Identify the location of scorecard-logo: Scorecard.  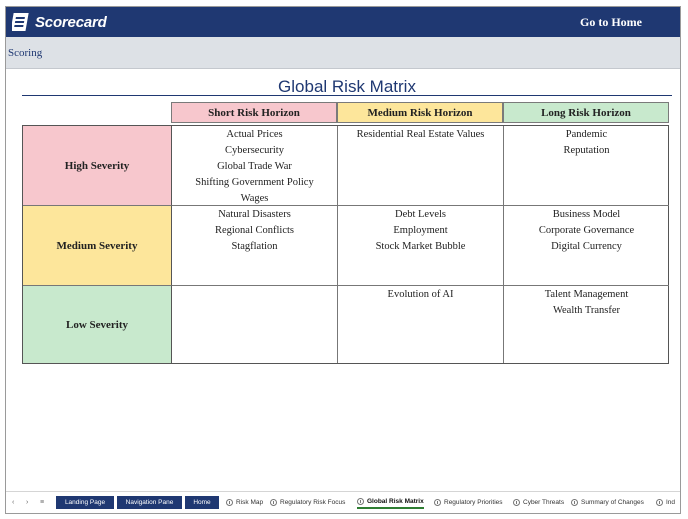
(59, 22).